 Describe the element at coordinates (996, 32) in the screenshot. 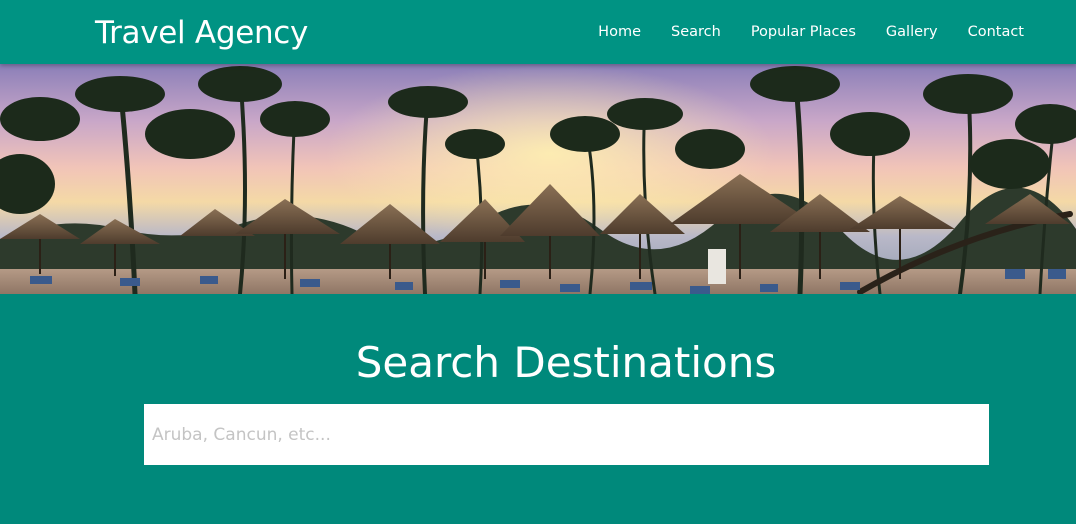

I see `nav-link-contact: Contact` at that location.